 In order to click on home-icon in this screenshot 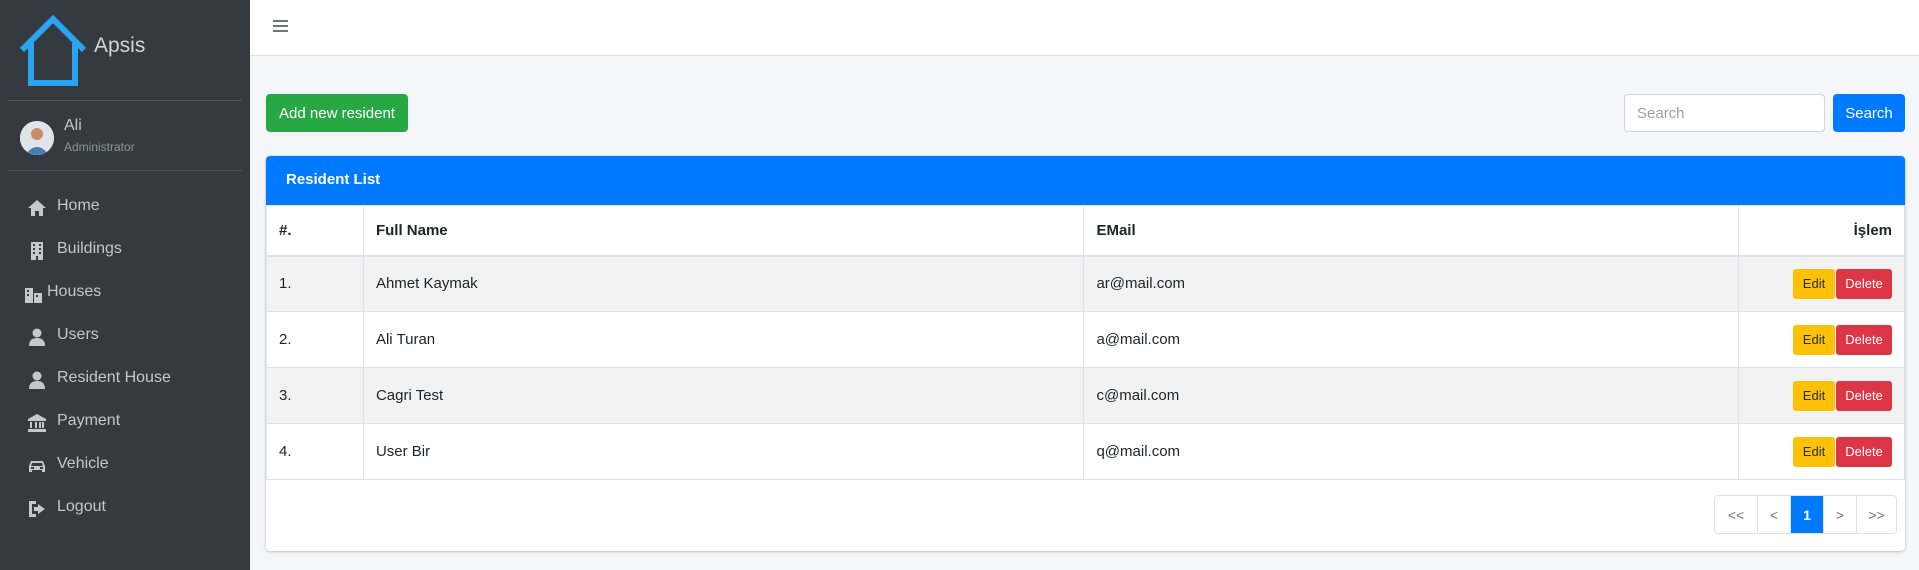, I will do `click(37, 208)`.